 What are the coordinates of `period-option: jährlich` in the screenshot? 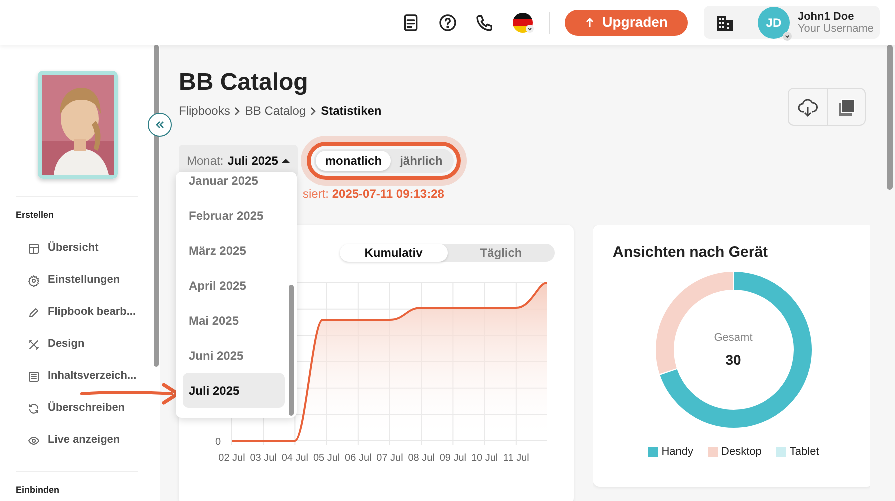 It's located at (421, 161).